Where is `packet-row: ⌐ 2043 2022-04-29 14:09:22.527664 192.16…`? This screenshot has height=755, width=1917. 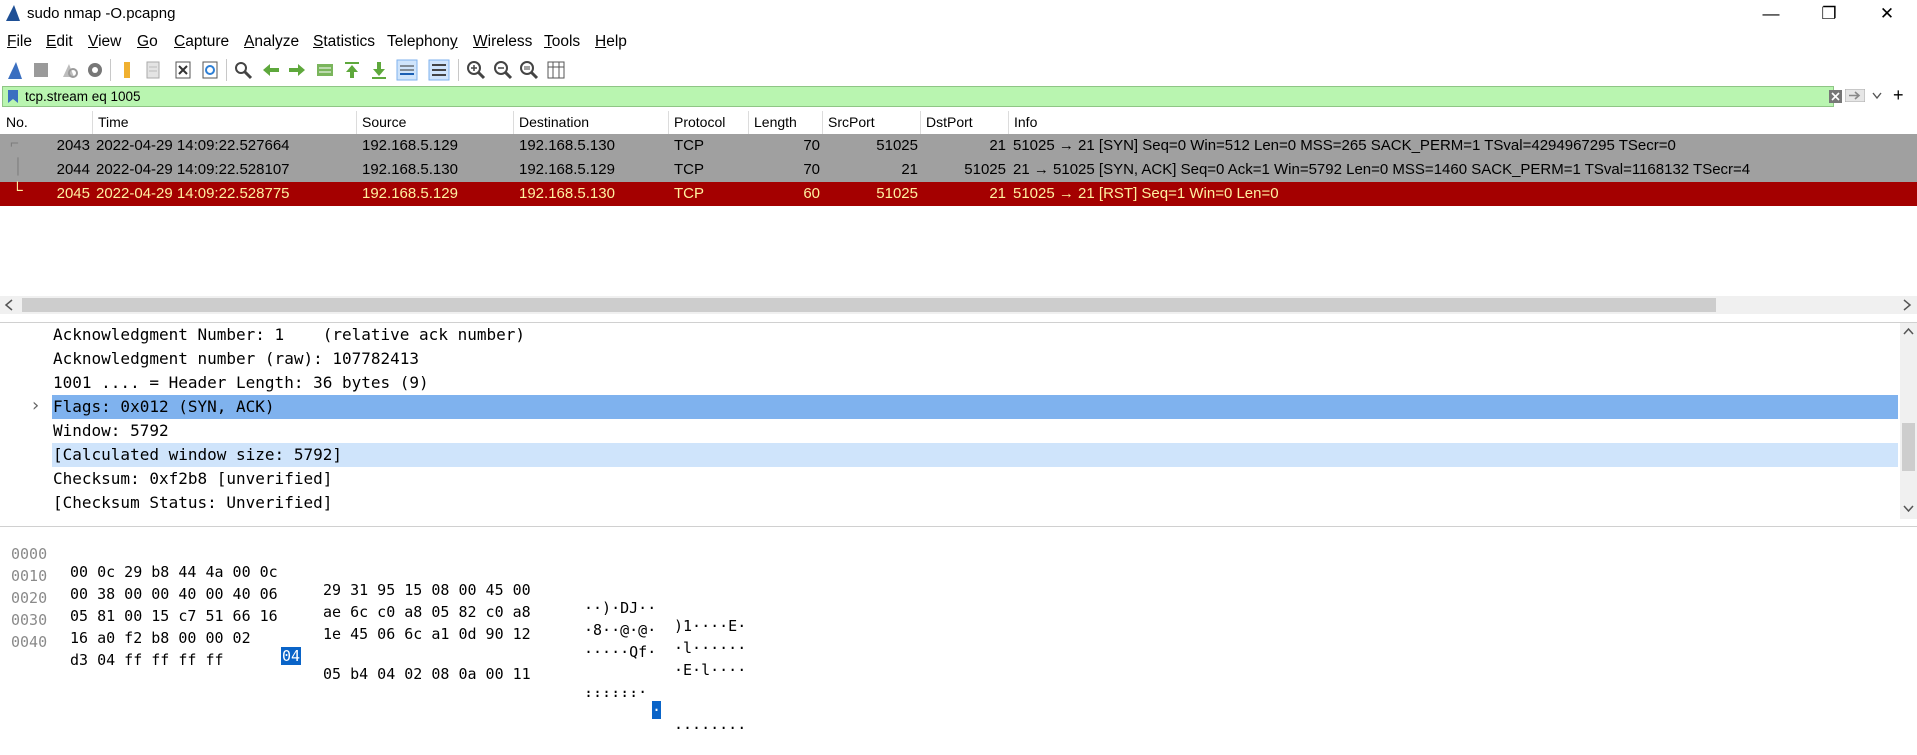
packet-row: ⌐ 2043 2022-04-29 14:09:22.527664 192.16… is located at coordinates (958, 146).